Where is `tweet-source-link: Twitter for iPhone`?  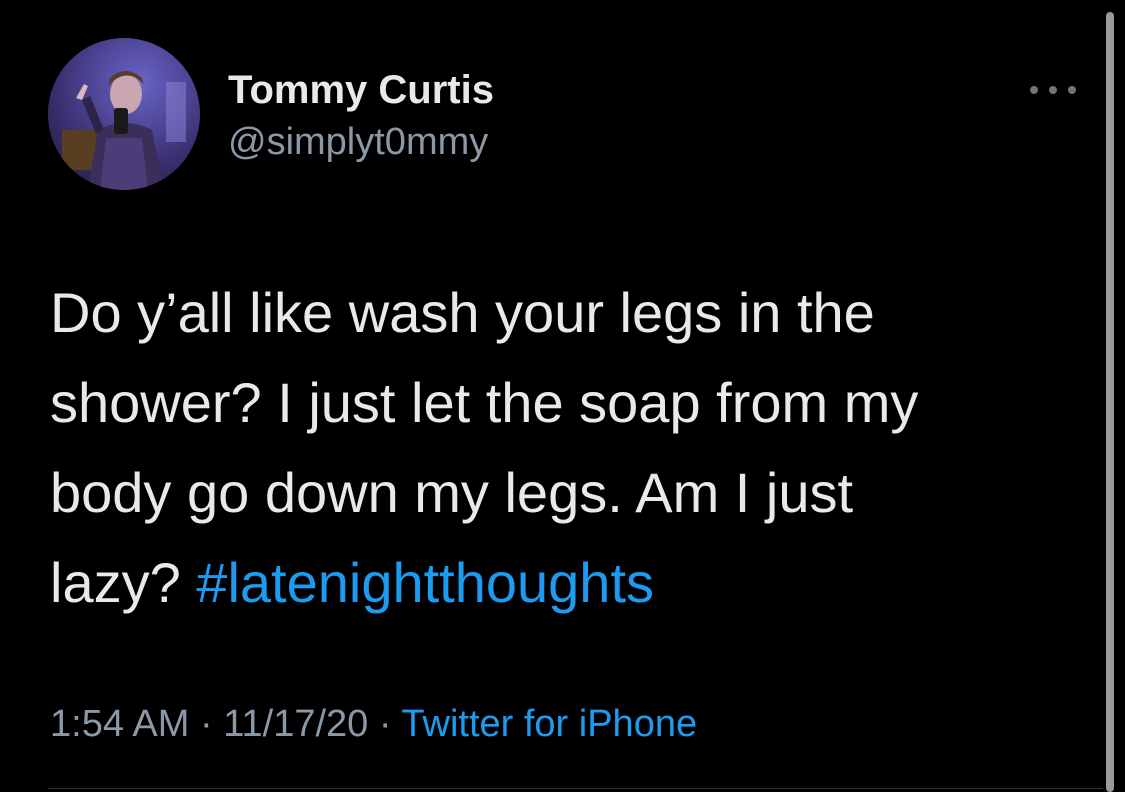 tweet-source-link: Twitter for iPhone is located at coordinates (549, 724).